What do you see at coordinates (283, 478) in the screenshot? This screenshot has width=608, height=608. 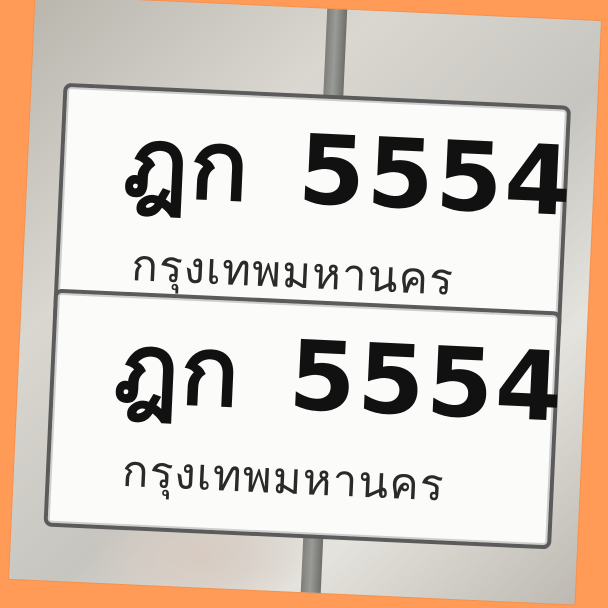 I see `plate-province: กรุงเทพมหานคร` at bounding box center [283, 478].